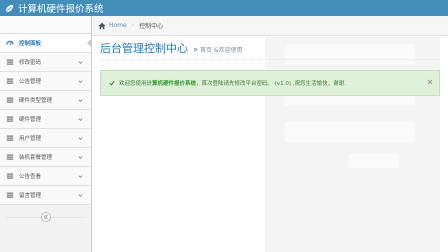 This screenshot has height=252, width=448. What do you see at coordinates (374, 161) in the screenshot?
I see `overlay-button` at bounding box center [374, 161].